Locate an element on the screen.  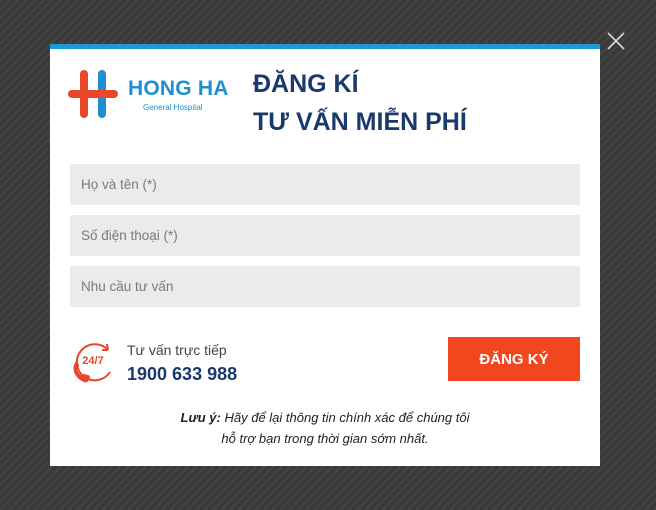
title-line-1: ĐĂNG KÍ is located at coordinates (306, 84).